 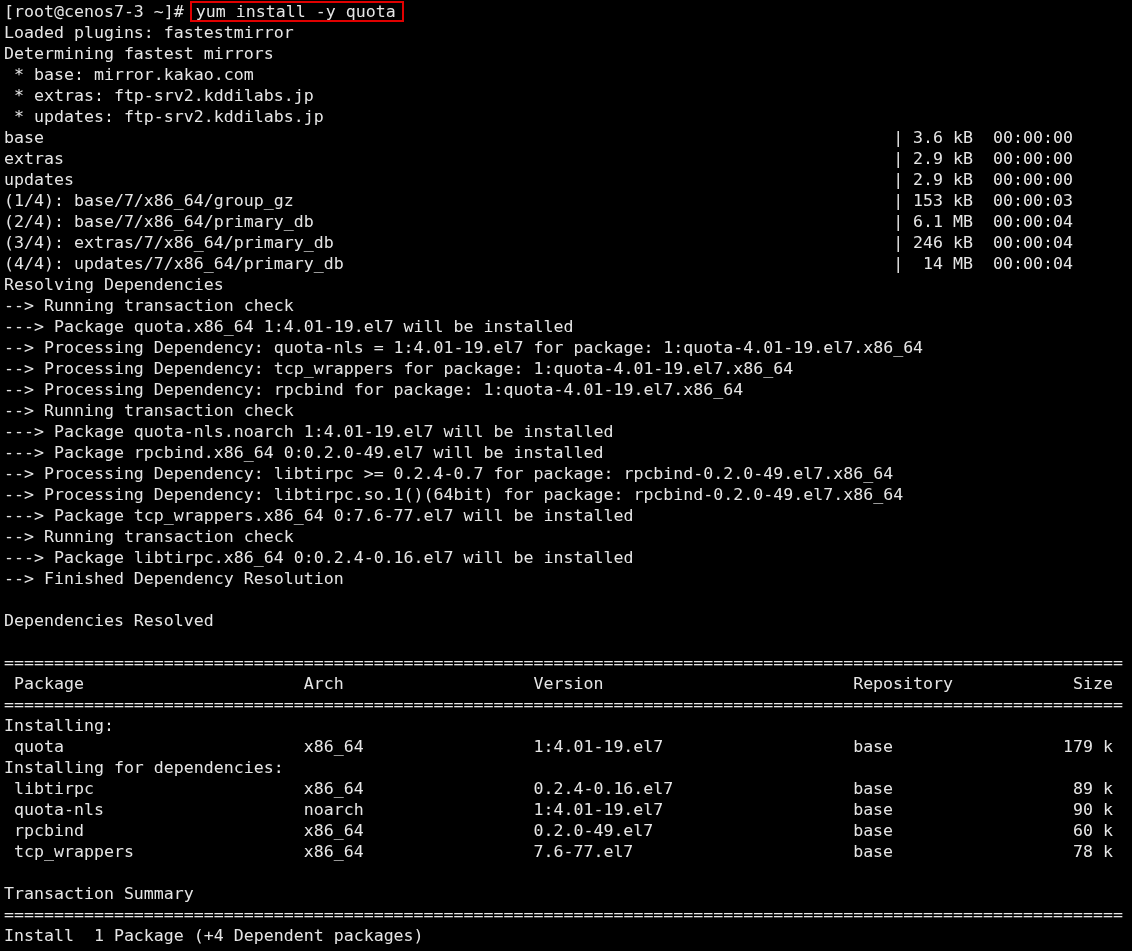 I want to click on table-cell: Size, so click(x=1092, y=683).